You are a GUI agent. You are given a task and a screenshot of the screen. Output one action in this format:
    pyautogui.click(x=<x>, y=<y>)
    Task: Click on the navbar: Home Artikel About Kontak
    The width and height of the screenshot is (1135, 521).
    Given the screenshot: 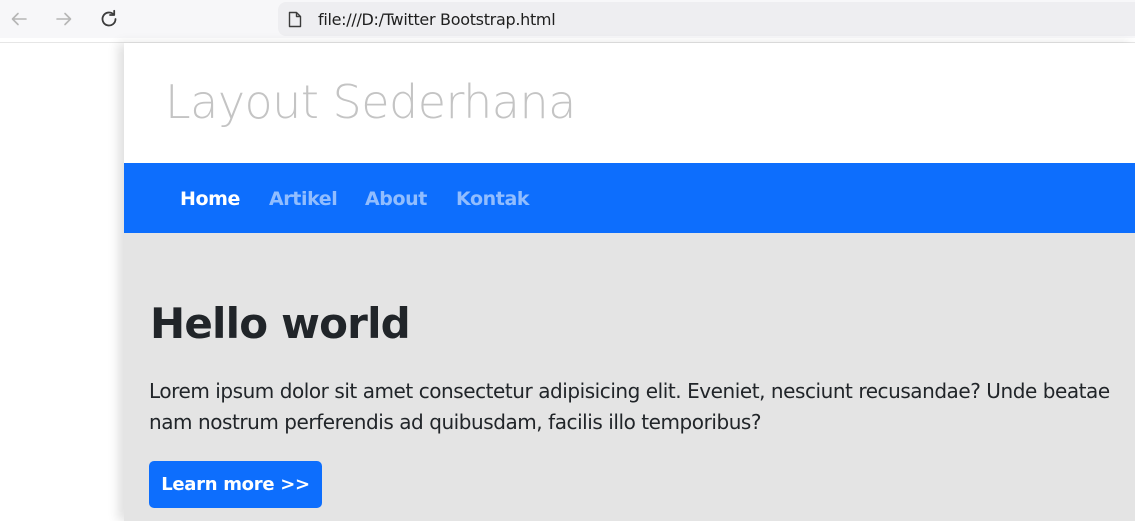 What is the action you would take?
    pyautogui.click(x=629, y=198)
    